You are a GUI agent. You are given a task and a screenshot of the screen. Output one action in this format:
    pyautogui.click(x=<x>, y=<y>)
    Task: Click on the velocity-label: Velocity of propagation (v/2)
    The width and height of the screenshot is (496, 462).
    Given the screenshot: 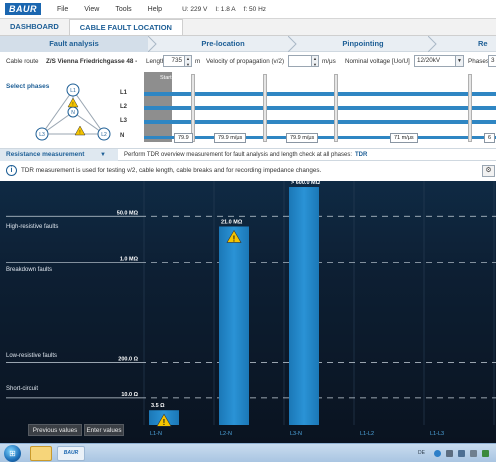 What is the action you would take?
    pyautogui.click(x=245, y=61)
    